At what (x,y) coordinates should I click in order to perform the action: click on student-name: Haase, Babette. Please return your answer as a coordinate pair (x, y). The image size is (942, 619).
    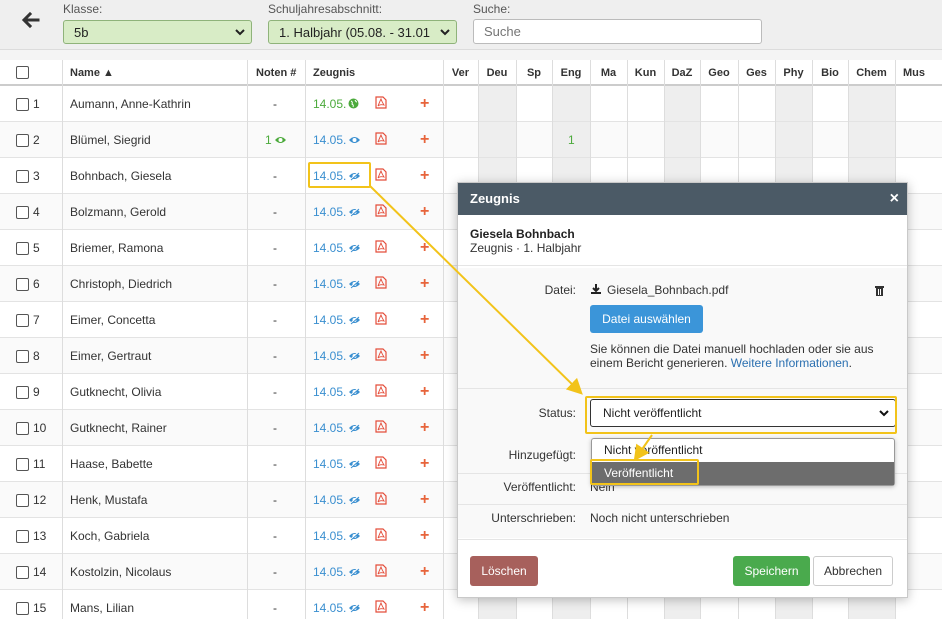
    Looking at the image, I should click on (111, 464).